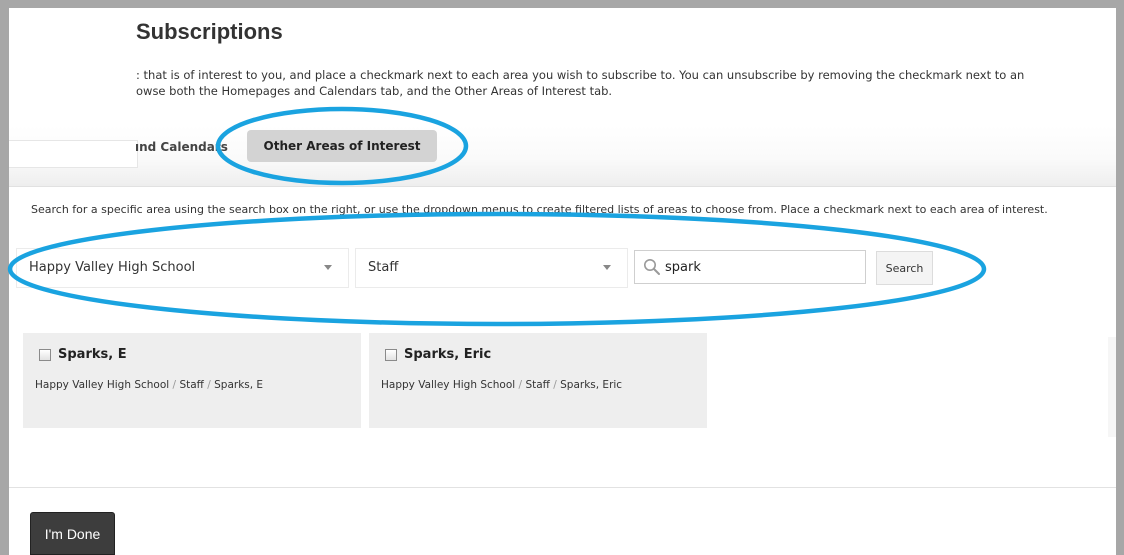 Image resolution: width=1124 pixels, height=555 pixels. Describe the element at coordinates (652, 267) in the screenshot. I see `search-icon` at that location.